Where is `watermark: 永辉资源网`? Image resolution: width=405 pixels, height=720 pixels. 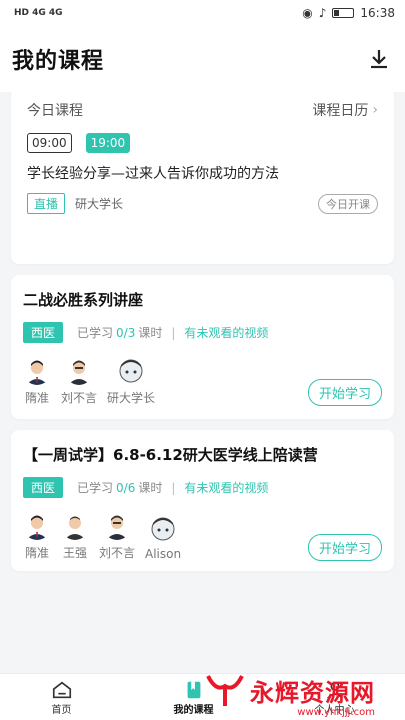 watermark: 永辉资源网 is located at coordinates (290, 690).